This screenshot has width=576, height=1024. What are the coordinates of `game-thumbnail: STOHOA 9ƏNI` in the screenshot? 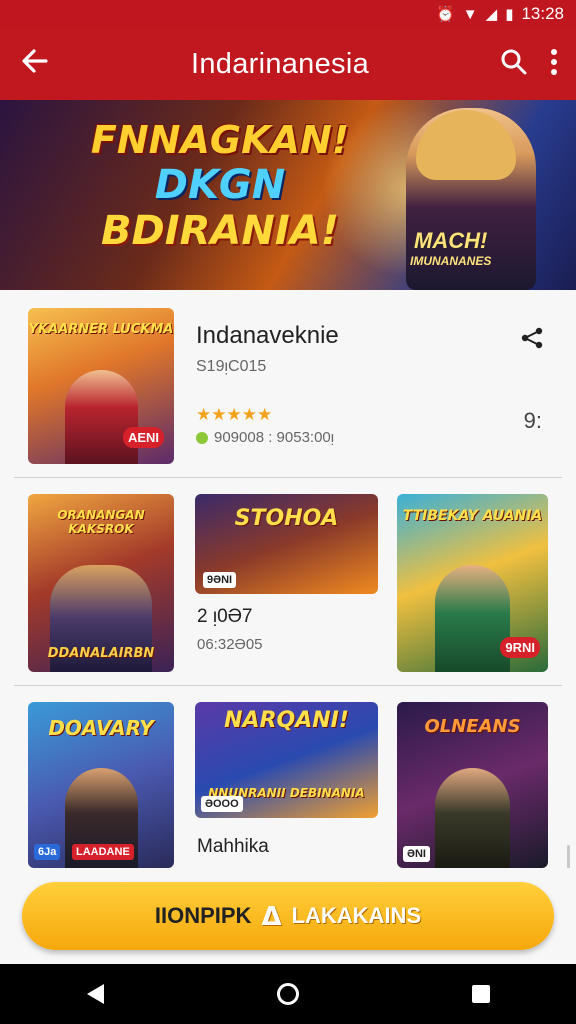 It's located at (286, 544).